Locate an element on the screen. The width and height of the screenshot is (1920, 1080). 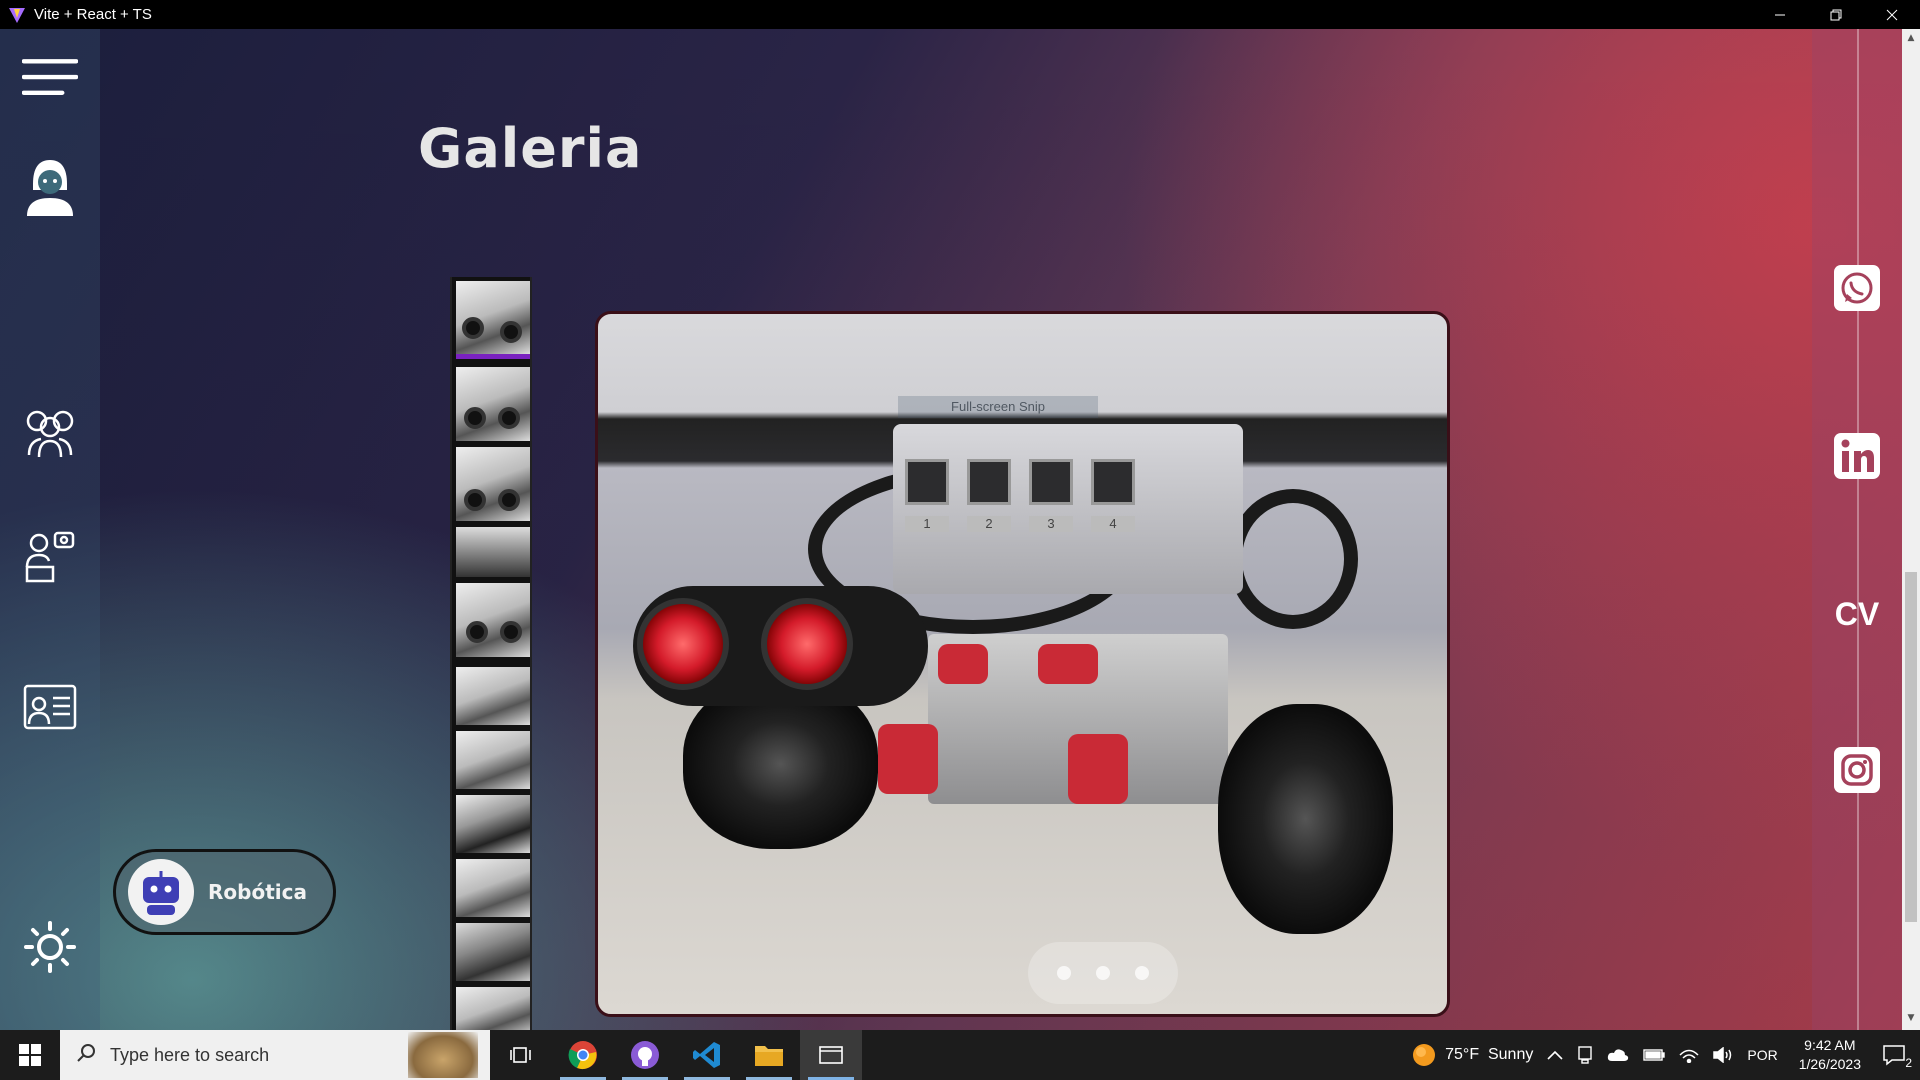
task-view-icon is located at coordinates (521, 1055).